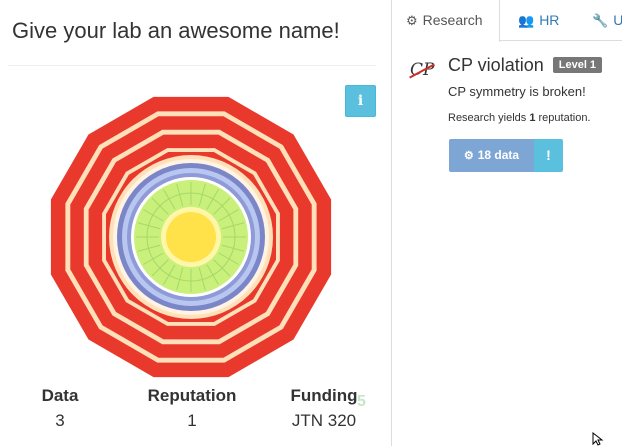 This screenshot has width=622, height=446. I want to click on tab-research-label: Research, so click(452, 20).